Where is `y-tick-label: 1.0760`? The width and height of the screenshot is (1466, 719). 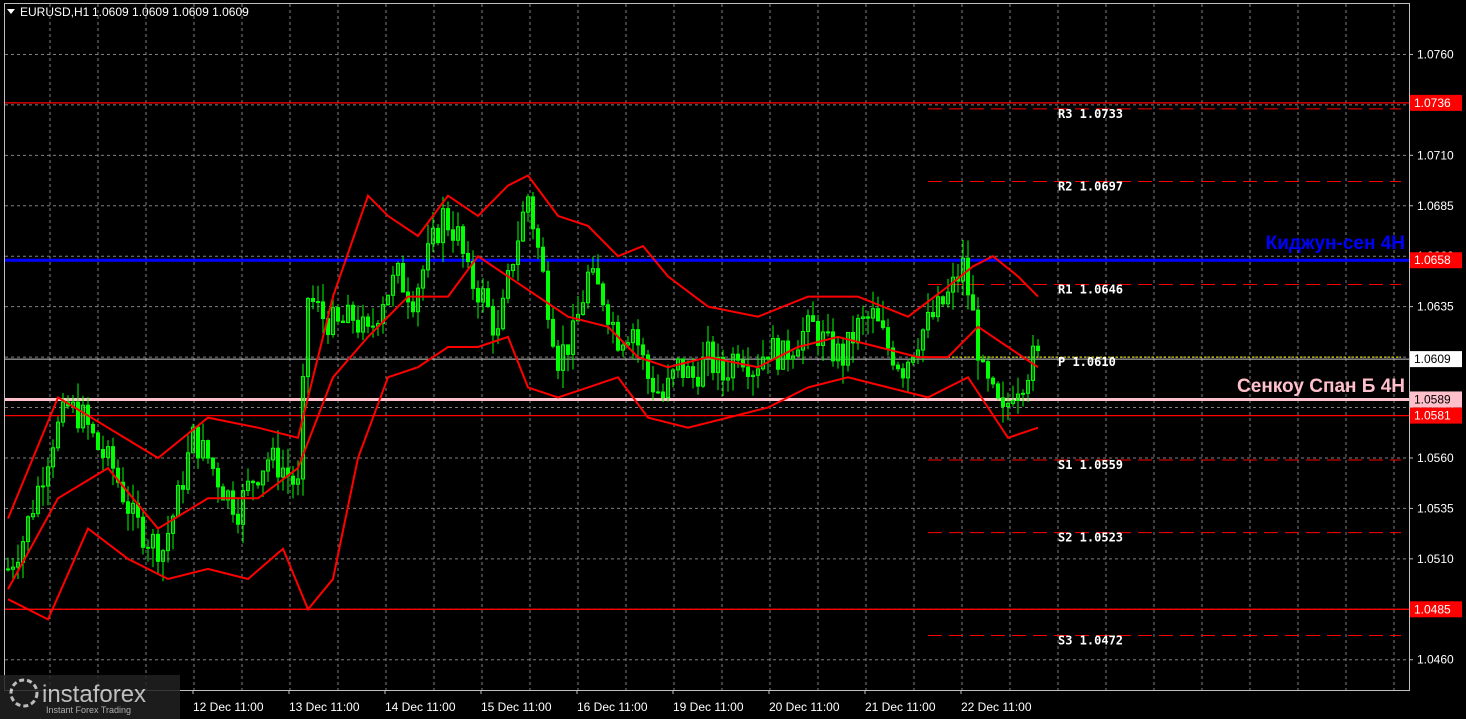
y-tick-label: 1.0760 is located at coordinates (1435, 54).